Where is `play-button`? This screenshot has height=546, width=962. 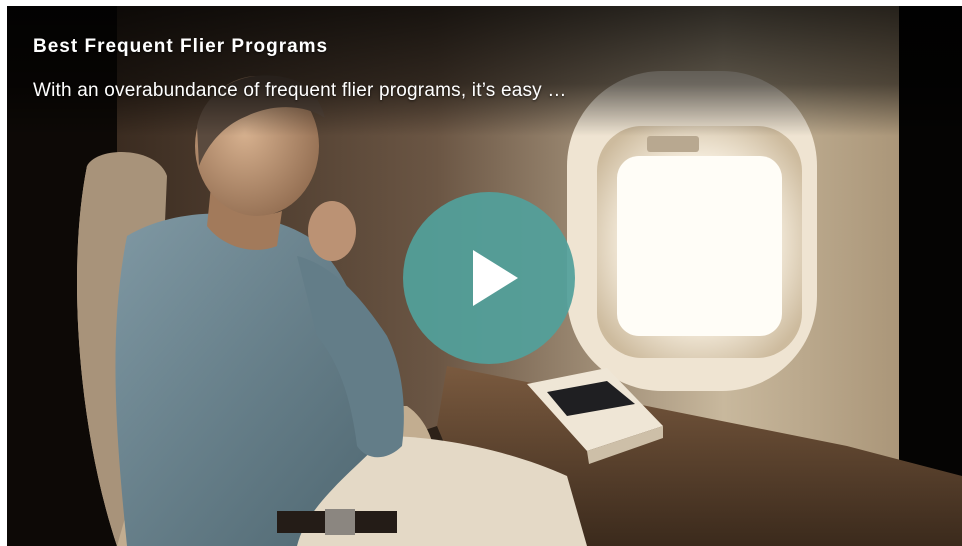 play-button is located at coordinates (489, 278).